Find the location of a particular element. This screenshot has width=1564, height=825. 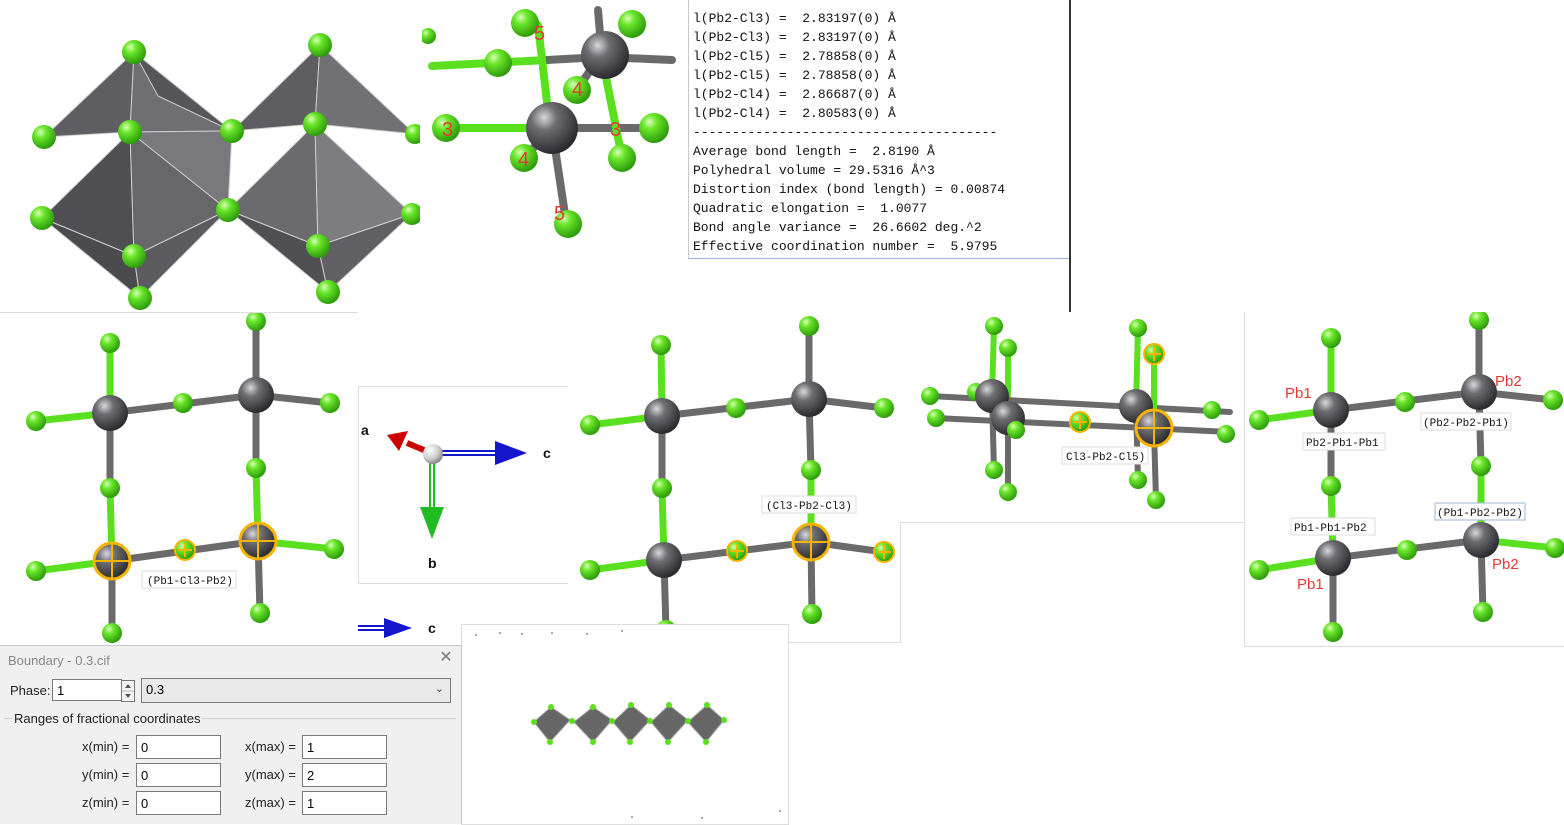

axis-label-a: a is located at coordinates (365, 430).